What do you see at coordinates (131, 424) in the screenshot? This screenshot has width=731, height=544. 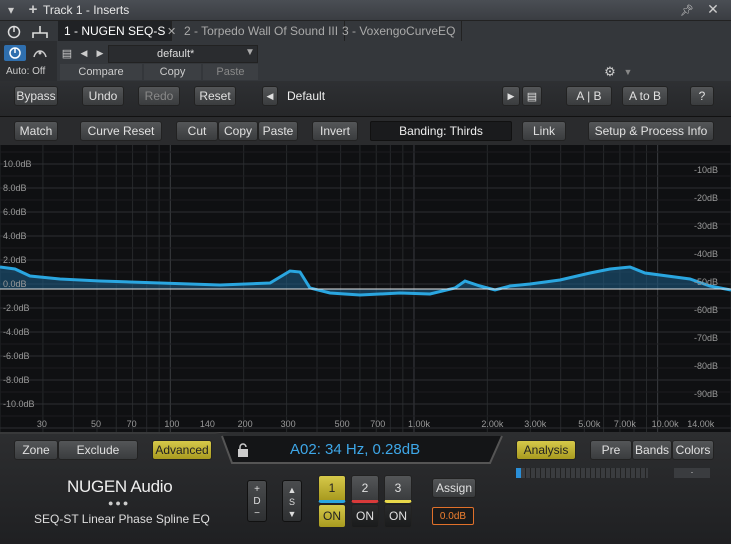 I see `freq-label: 70` at bounding box center [131, 424].